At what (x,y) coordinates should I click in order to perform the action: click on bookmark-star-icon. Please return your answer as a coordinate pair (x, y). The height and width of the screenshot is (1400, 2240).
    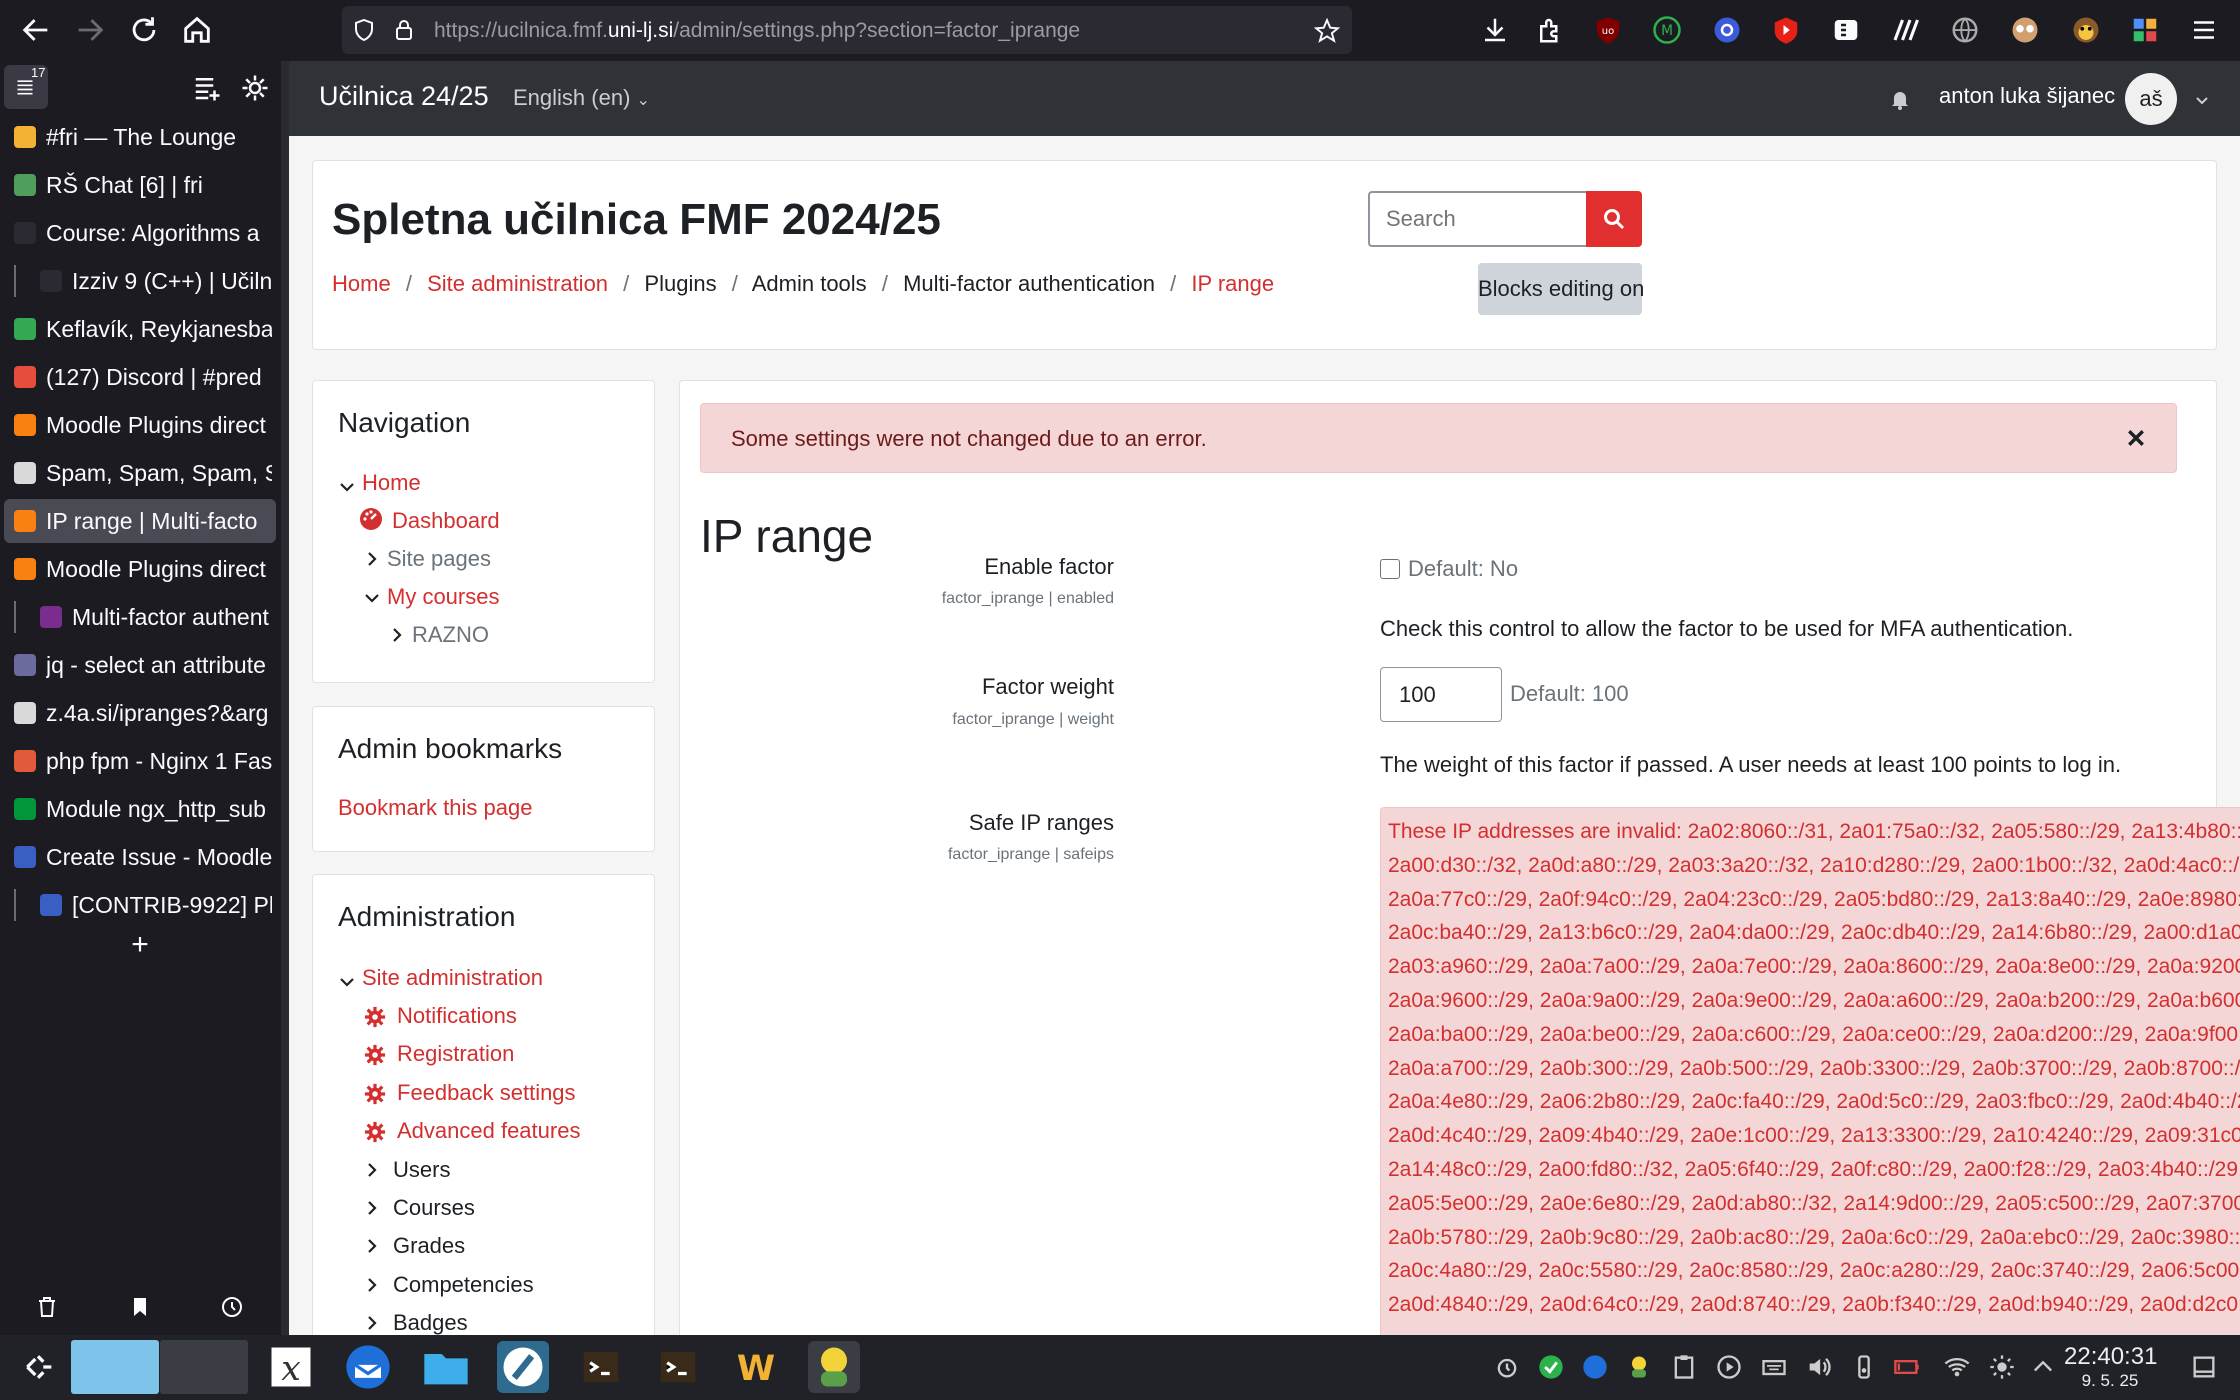
    Looking at the image, I should click on (1327, 31).